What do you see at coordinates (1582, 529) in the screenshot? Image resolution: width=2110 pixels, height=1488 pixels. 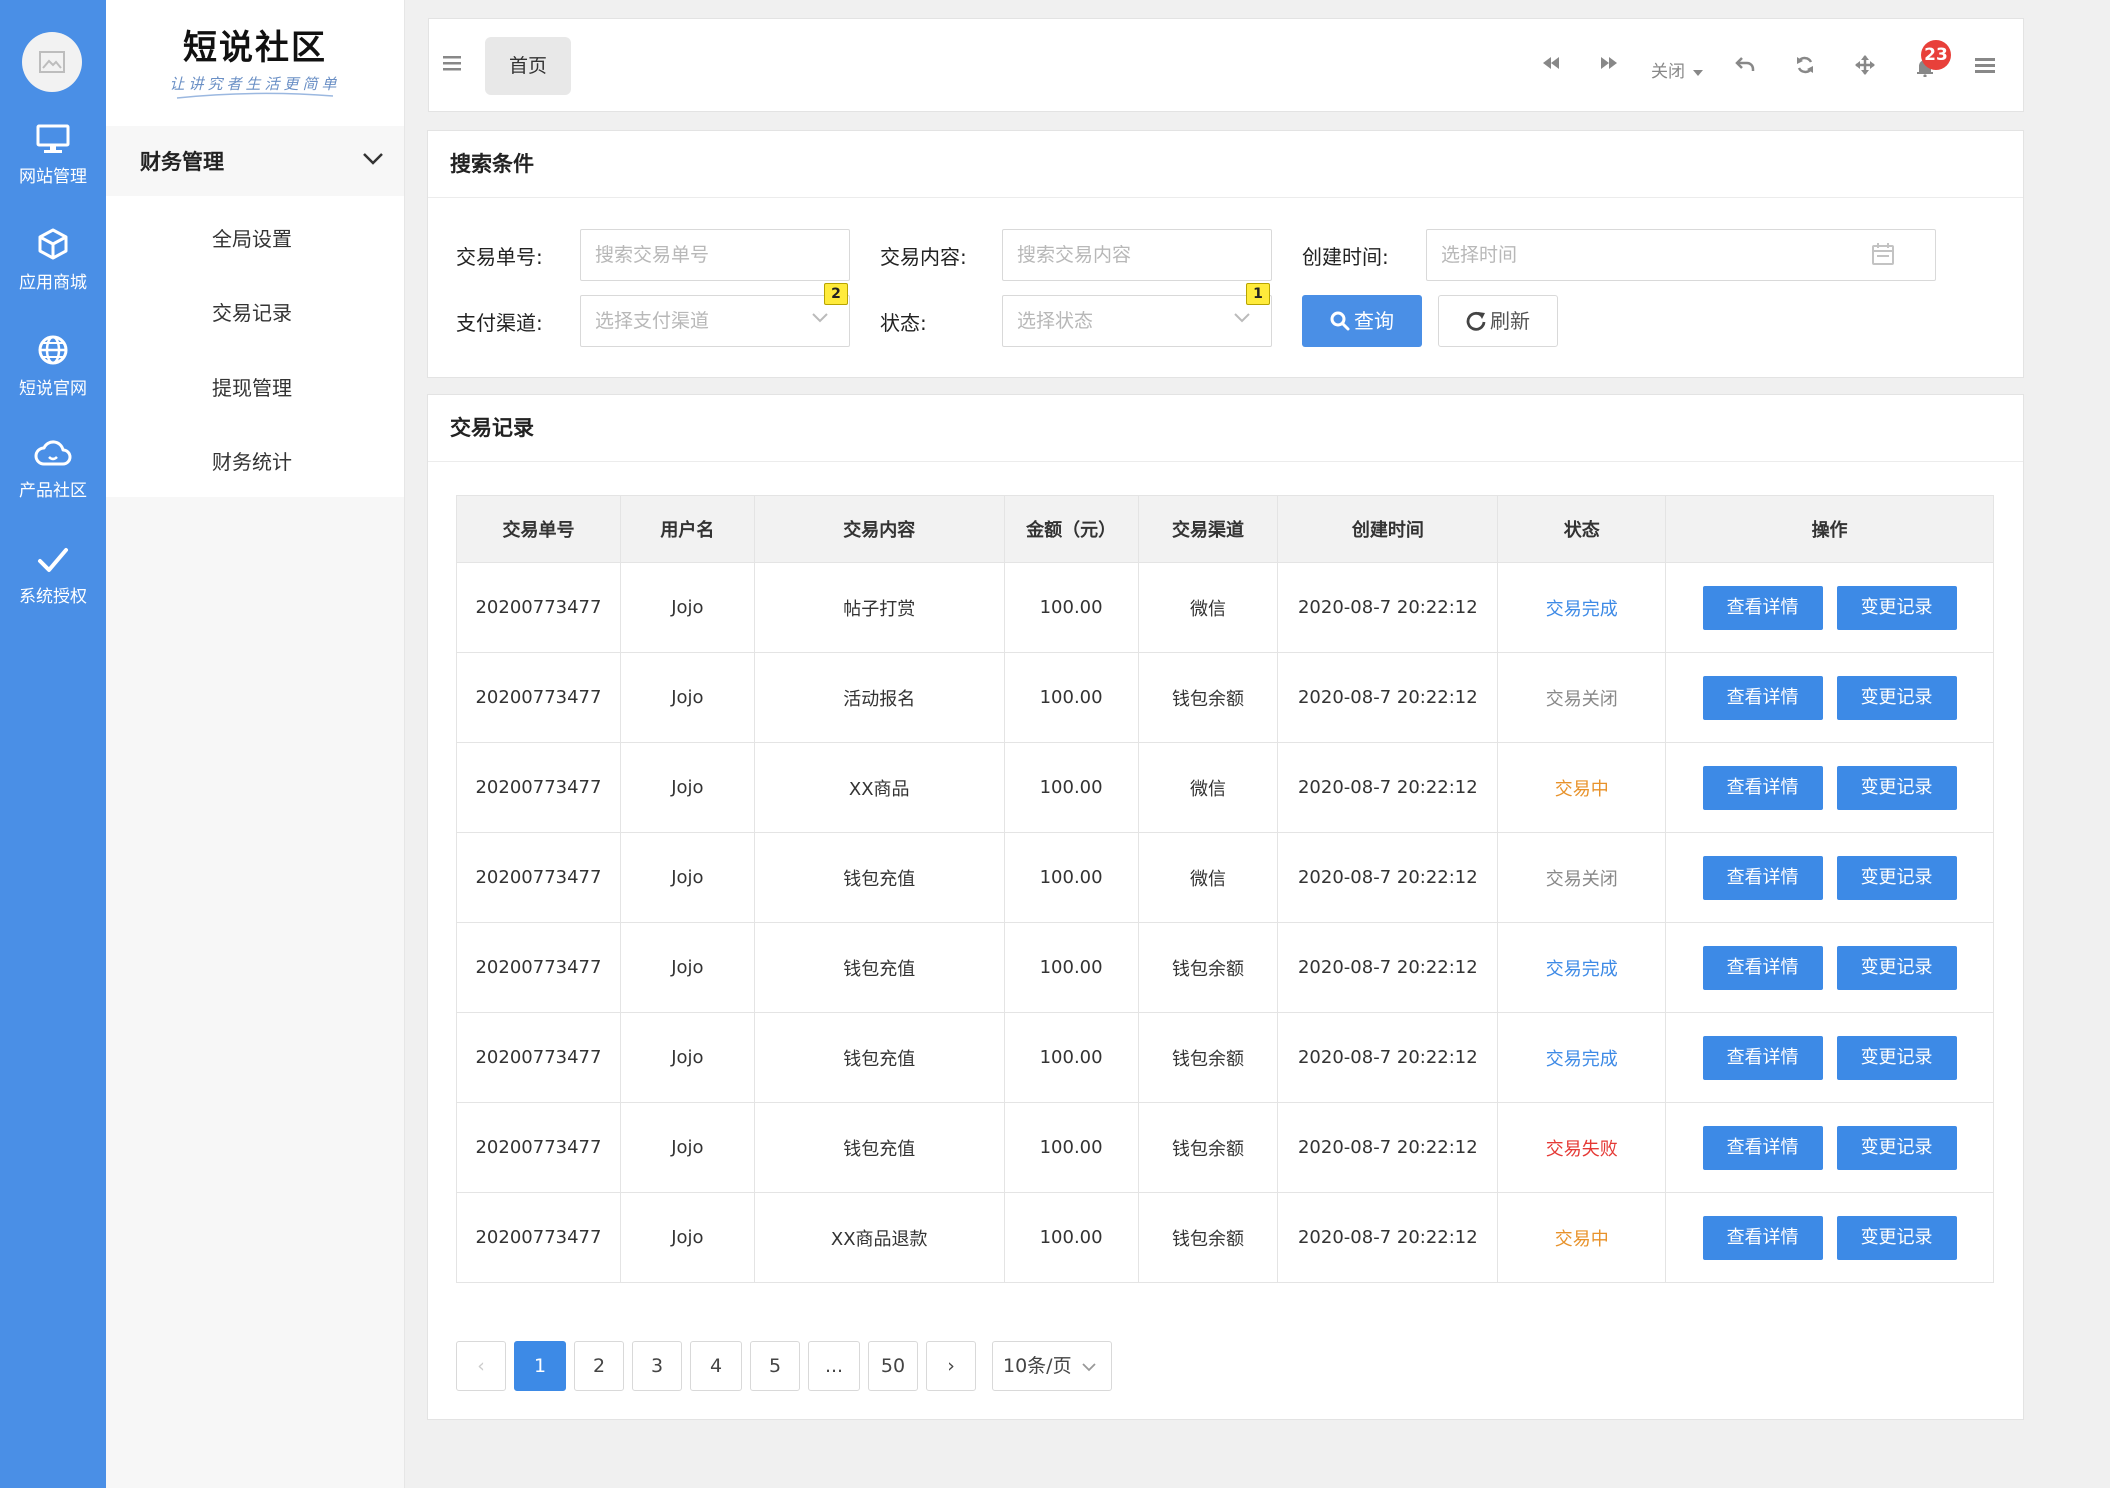 I see `column-header-status: 状态` at bounding box center [1582, 529].